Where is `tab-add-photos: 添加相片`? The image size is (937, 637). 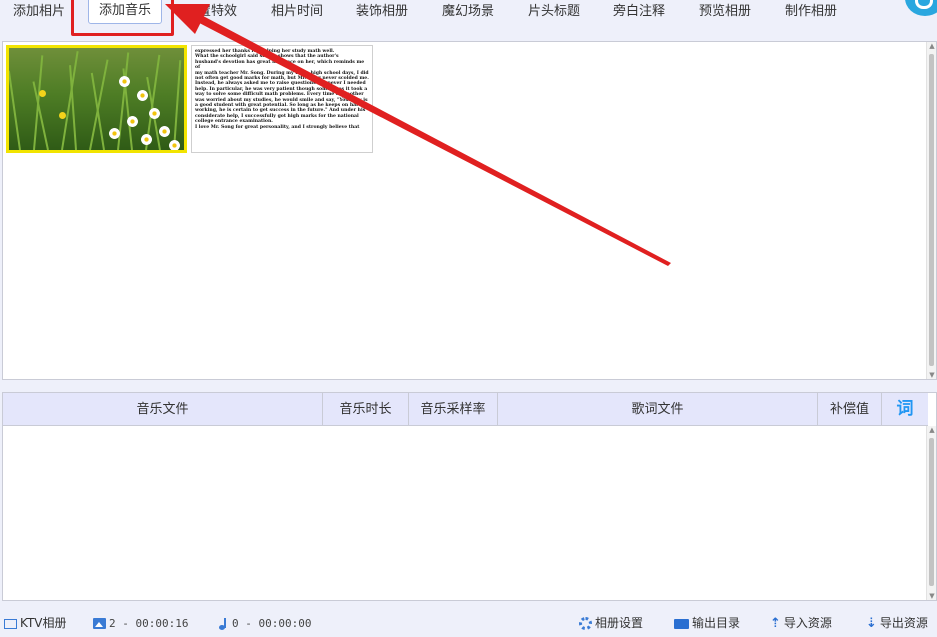 tab-add-photos: 添加相片 is located at coordinates (39, 12).